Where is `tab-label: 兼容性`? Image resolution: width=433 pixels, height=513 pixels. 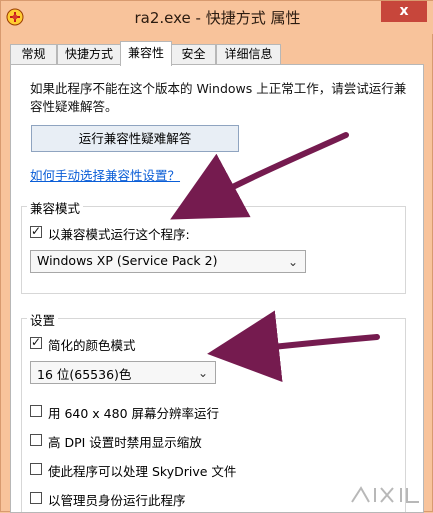
tab-label: 兼容性 is located at coordinates (145, 53).